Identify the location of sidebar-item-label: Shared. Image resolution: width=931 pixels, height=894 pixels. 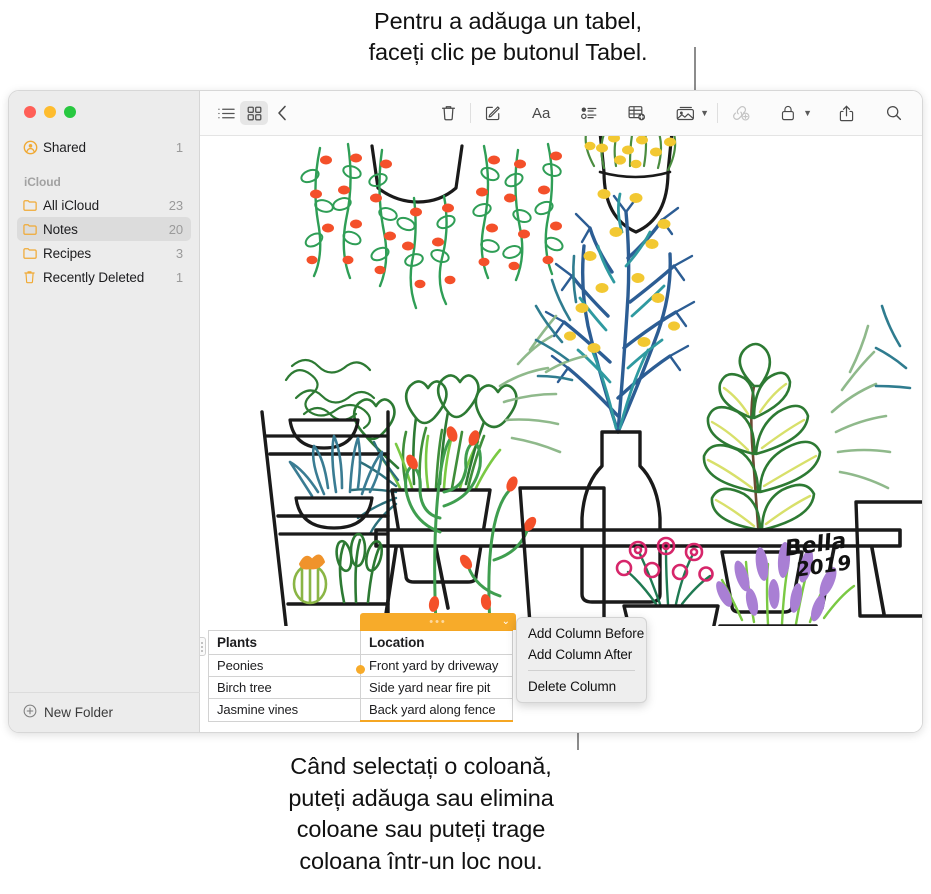
(64, 147).